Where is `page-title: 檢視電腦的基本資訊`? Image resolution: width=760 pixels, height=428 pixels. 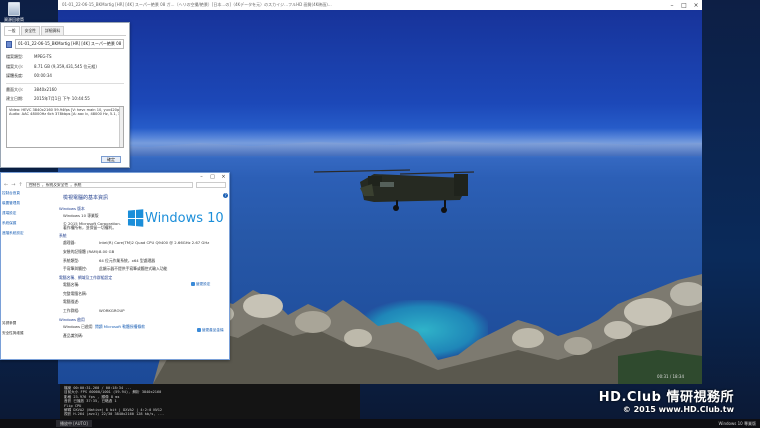
page-title: 檢視電腦的基本資訊 is located at coordinates (86, 198).